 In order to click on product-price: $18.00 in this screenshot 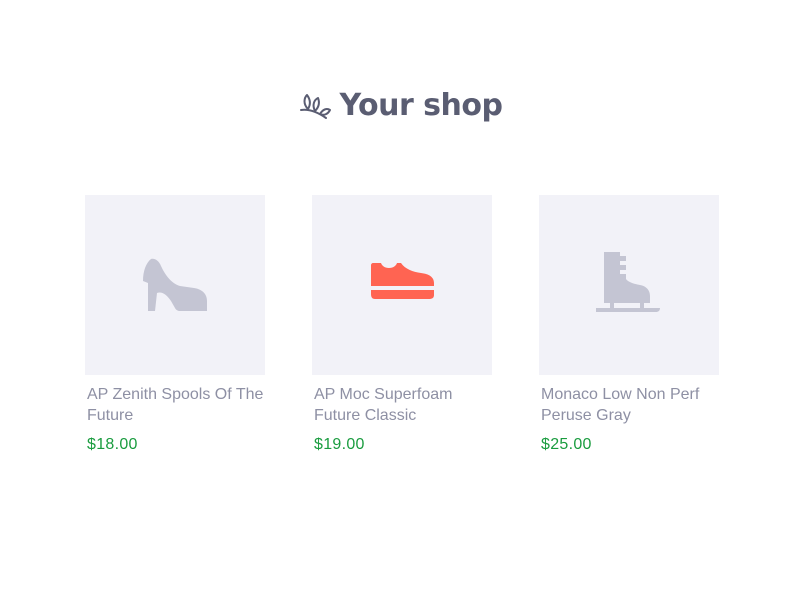, I will do `click(112, 444)`.